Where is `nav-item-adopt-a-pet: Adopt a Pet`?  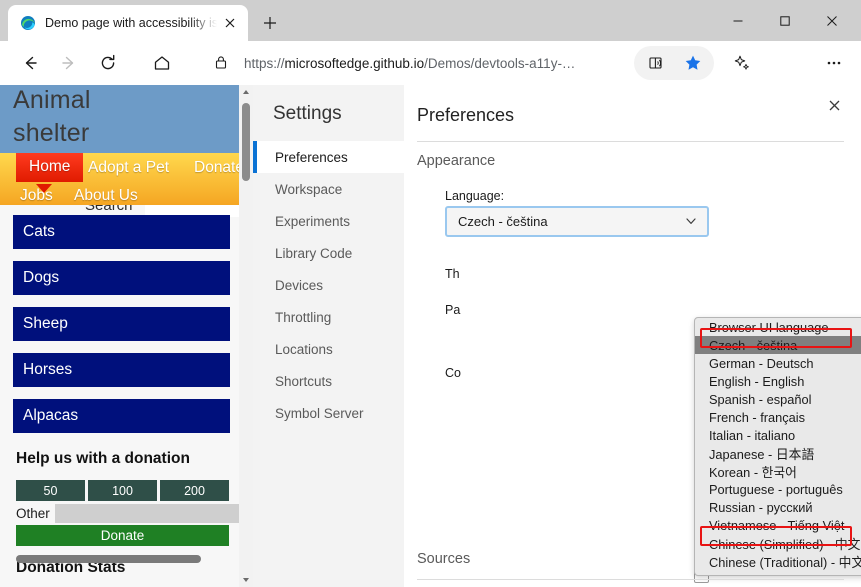
nav-item-adopt-a-pet: Adopt a Pet is located at coordinates (128, 168).